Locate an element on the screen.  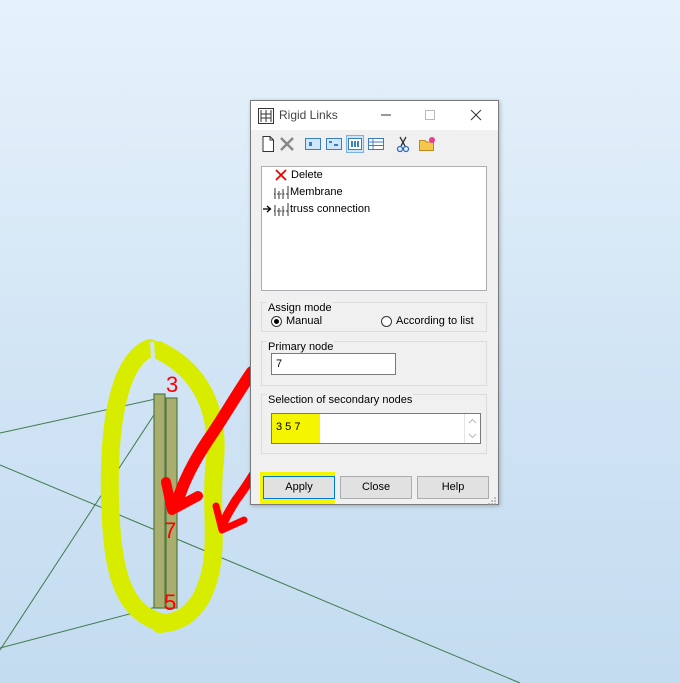
highlight-circle-left is located at coordinates (134, 485).